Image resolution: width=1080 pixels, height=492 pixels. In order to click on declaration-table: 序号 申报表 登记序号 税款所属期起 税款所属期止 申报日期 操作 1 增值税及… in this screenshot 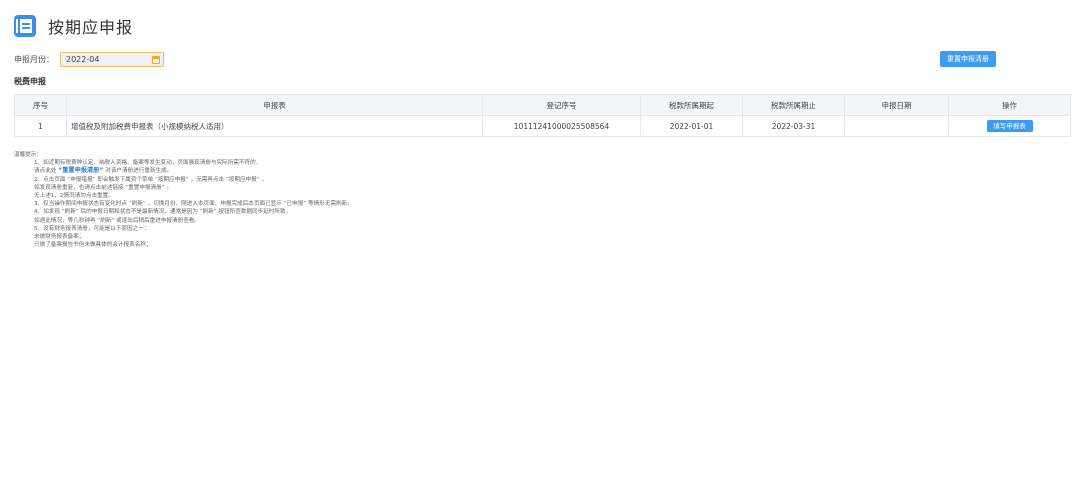, I will do `click(542, 115)`.